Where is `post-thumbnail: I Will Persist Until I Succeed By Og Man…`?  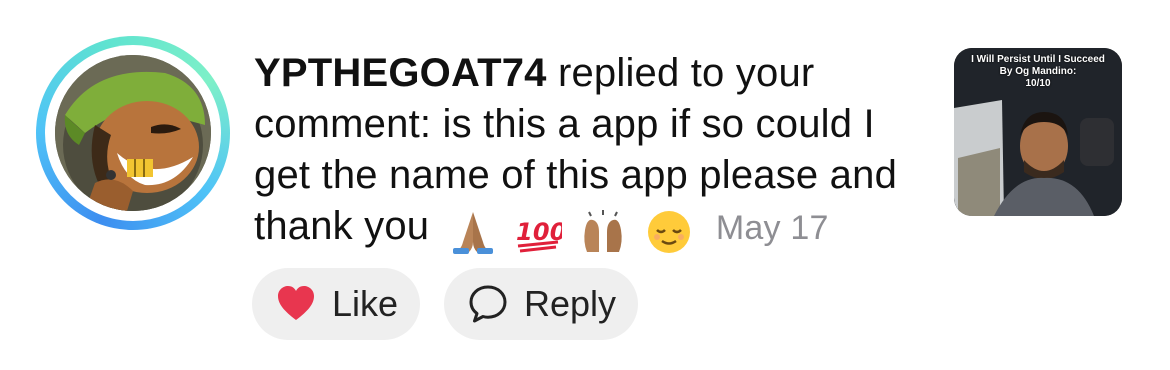 post-thumbnail: I Will Persist Until I Succeed By Og Man… is located at coordinates (1038, 132).